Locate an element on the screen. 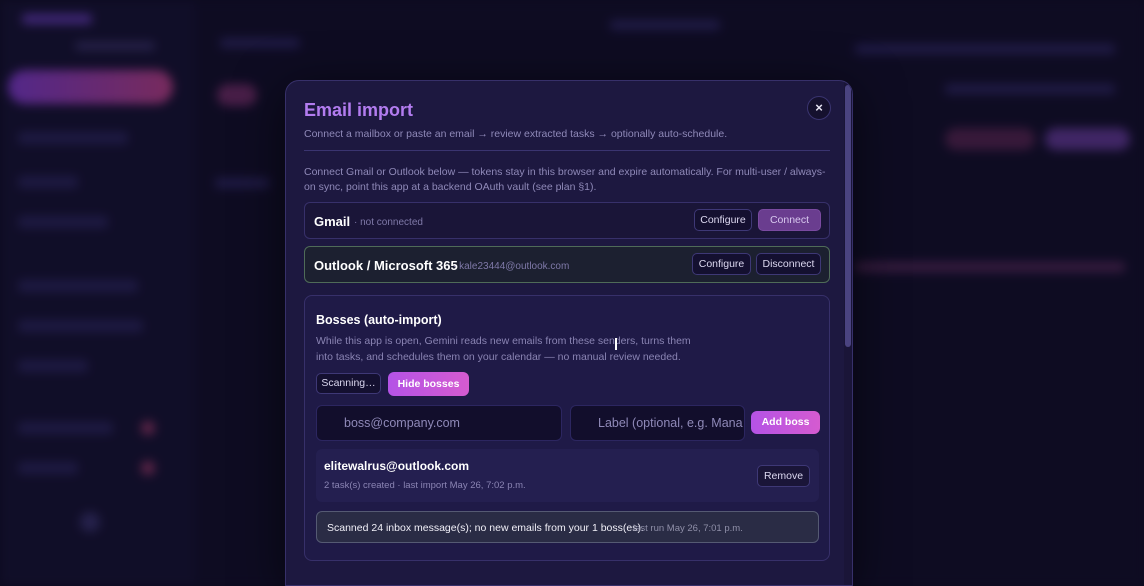 This screenshot has height=586, width=1144. gmail-connect-button: Connect is located at coordinates (789, 220).